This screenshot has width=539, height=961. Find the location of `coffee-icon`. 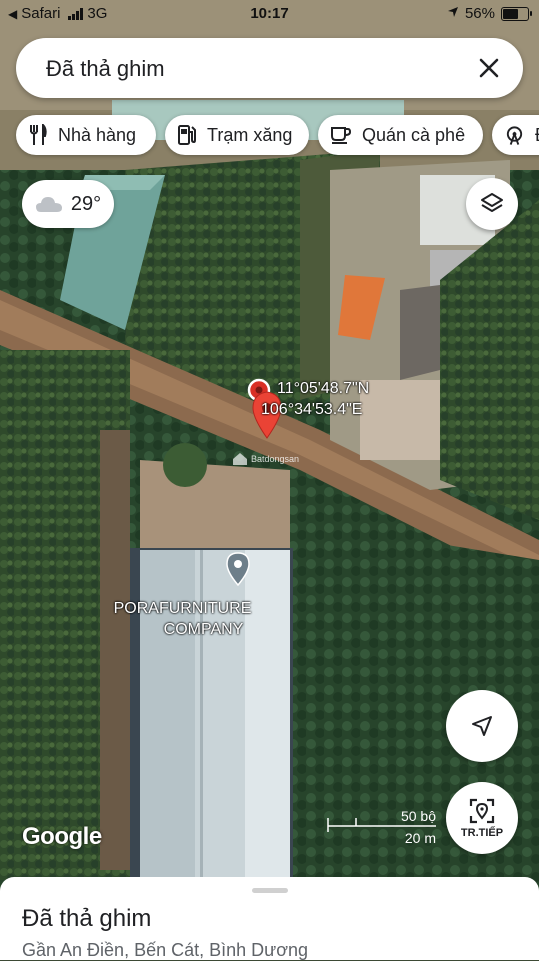

coffee-icon is located at coordinates (341, 135).